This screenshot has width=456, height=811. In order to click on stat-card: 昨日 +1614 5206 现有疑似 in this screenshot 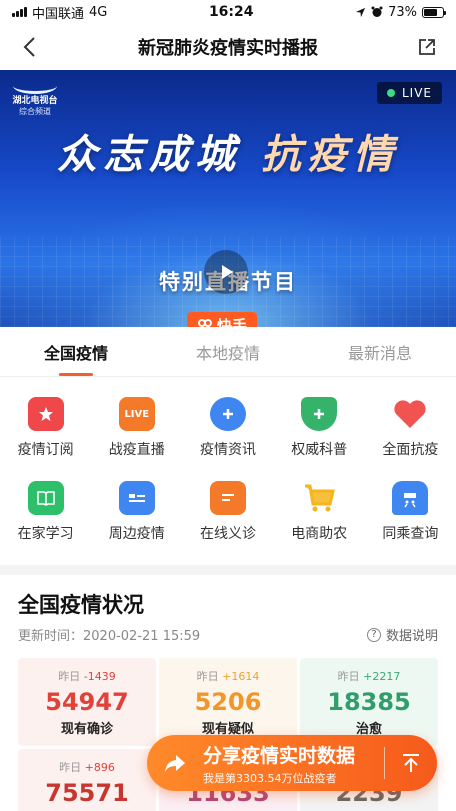, I will do `click(228, 702)`.